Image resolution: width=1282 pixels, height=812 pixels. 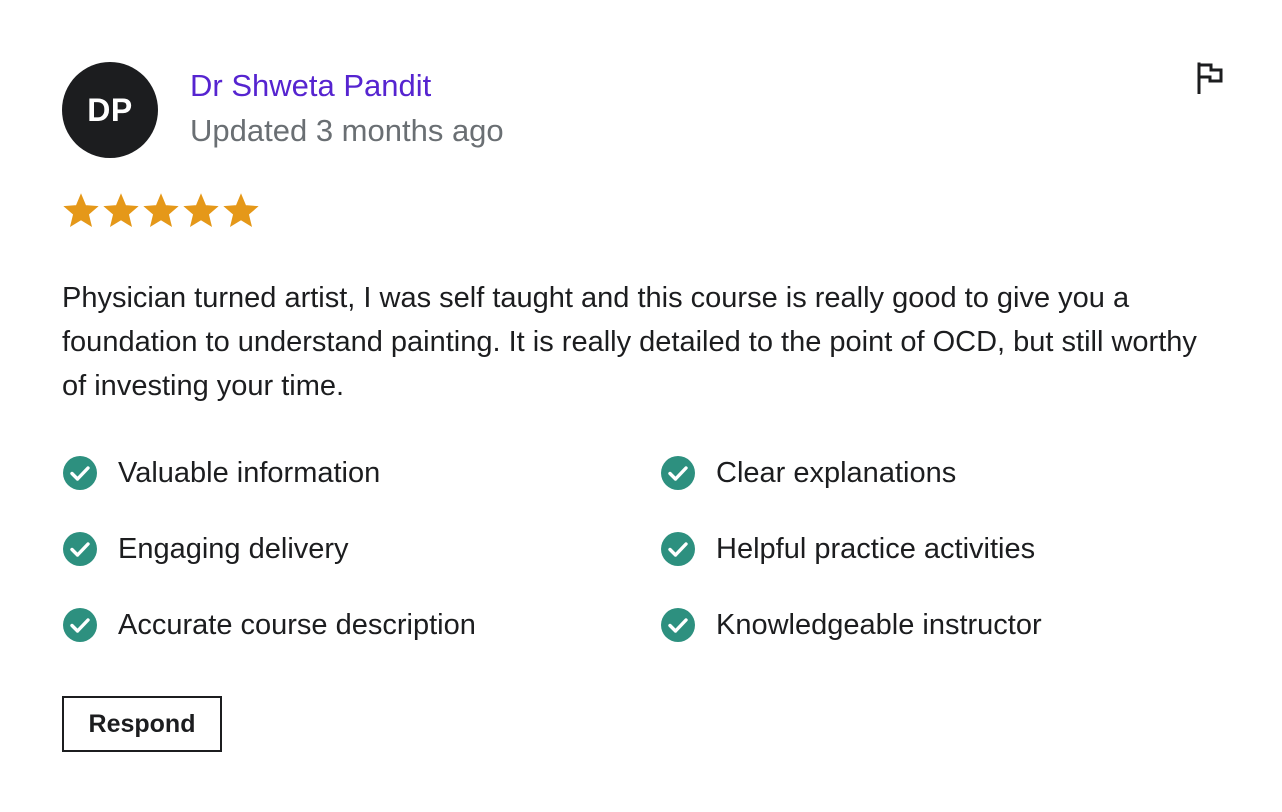 I want to click on review-tag-label: Accurate course description, so click(x=297, y=625).